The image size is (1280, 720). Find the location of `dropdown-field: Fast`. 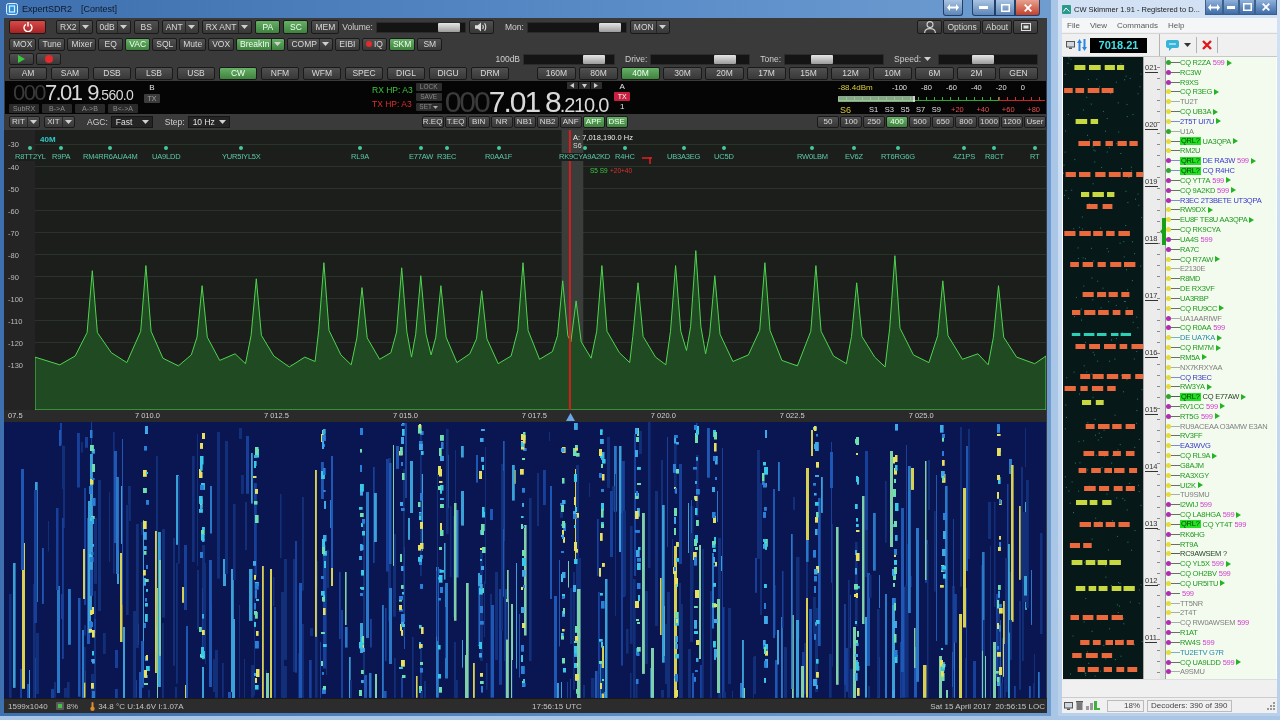

dropdown-field: Fast is located at coordinates (131, 121).